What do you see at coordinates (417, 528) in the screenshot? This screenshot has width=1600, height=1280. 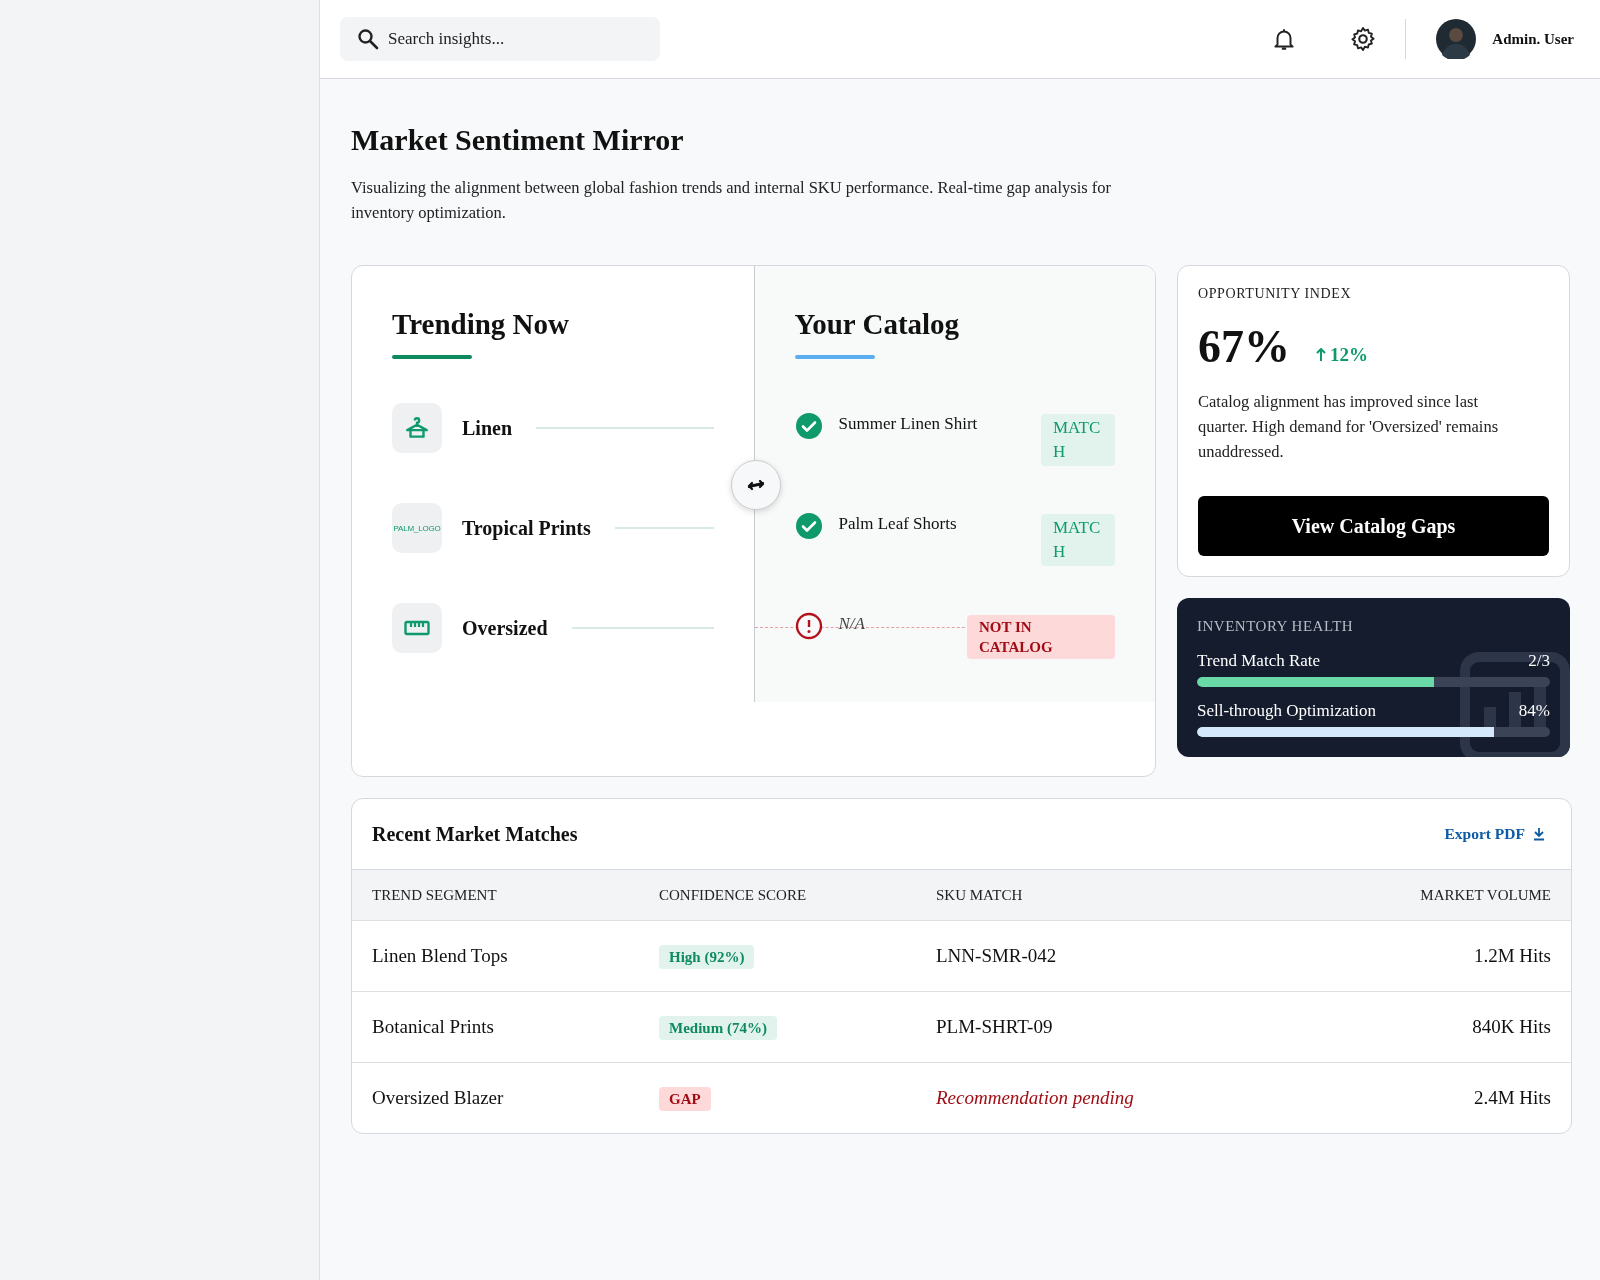 I see `logo-text: PALM_LOGO` at bounding box center [417, 528].